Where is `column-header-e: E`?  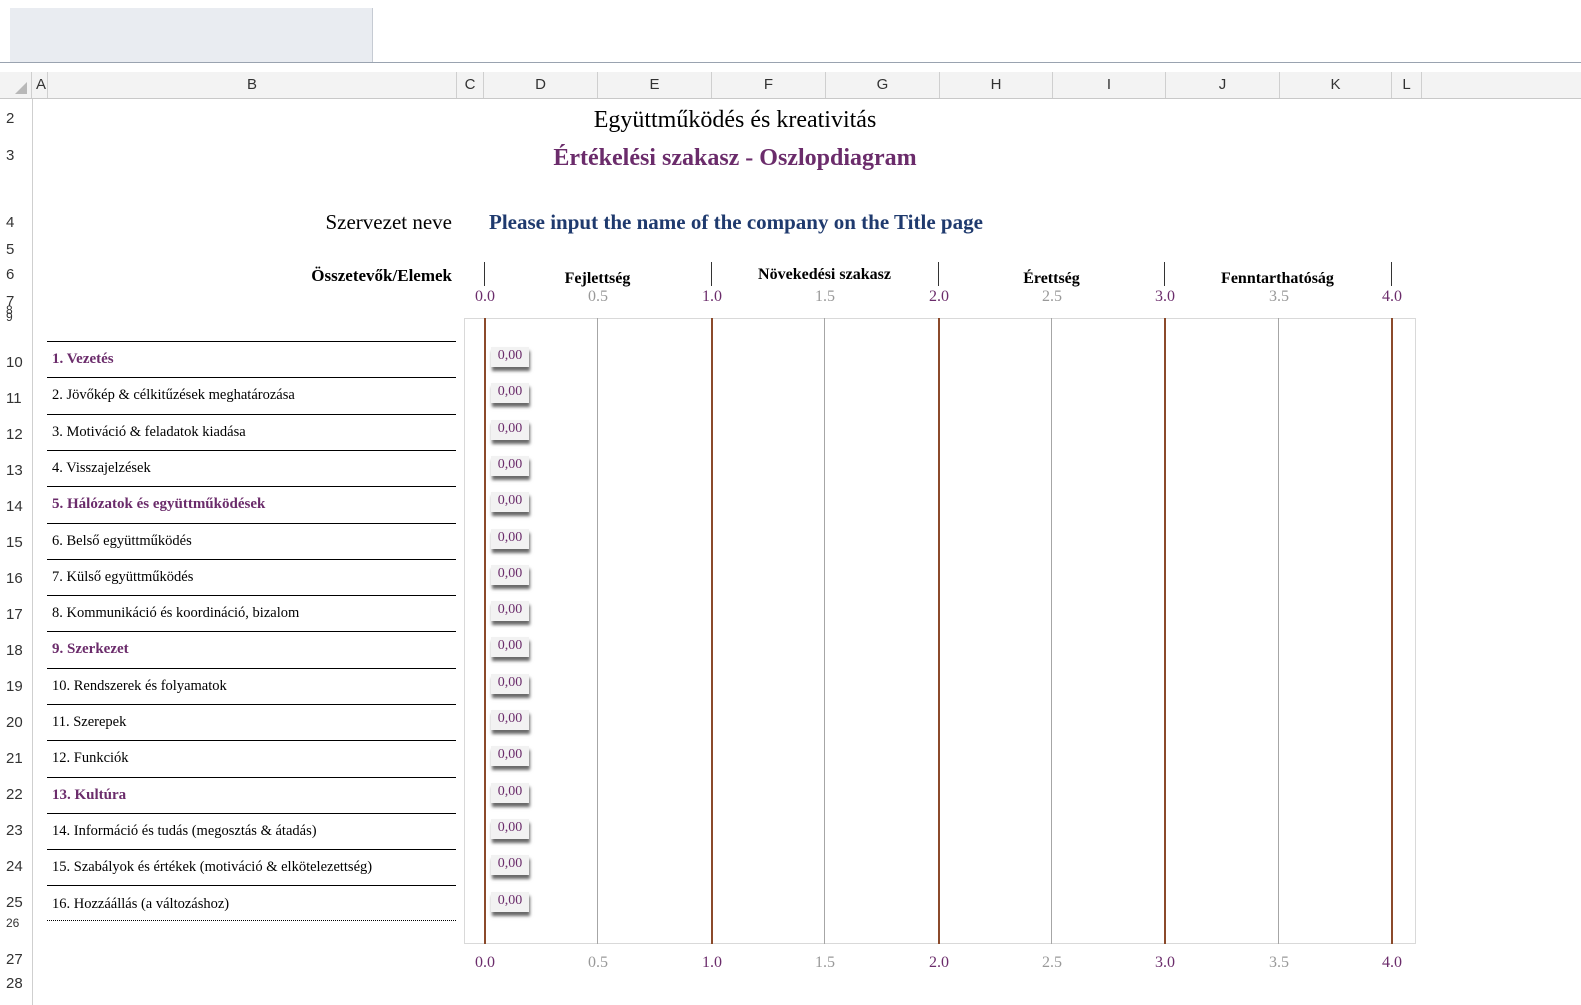
column-header-e: E is located at coordinates (655, 85).